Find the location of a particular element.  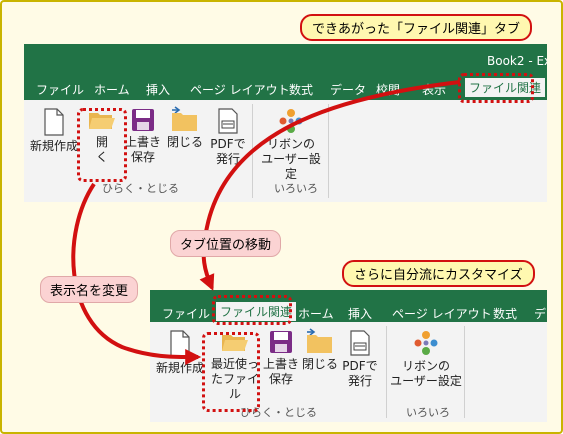

callout-move-tab: タブ位置の移動 is located at coordinates (226, 243).